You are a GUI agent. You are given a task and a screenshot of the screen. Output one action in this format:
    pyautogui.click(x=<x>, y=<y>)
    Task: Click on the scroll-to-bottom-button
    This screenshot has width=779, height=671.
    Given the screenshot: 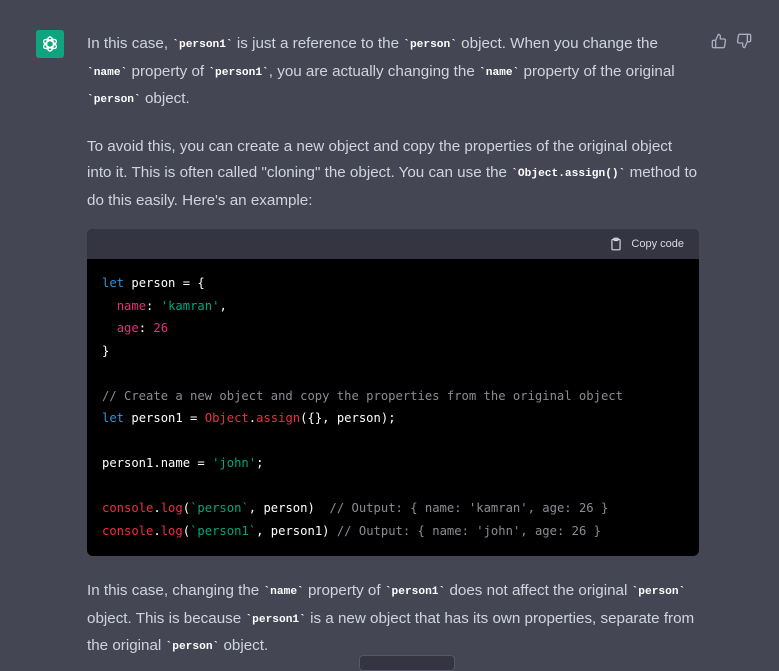 What is the action you would take?
    pyautogui.click(x=407, y=663)
    